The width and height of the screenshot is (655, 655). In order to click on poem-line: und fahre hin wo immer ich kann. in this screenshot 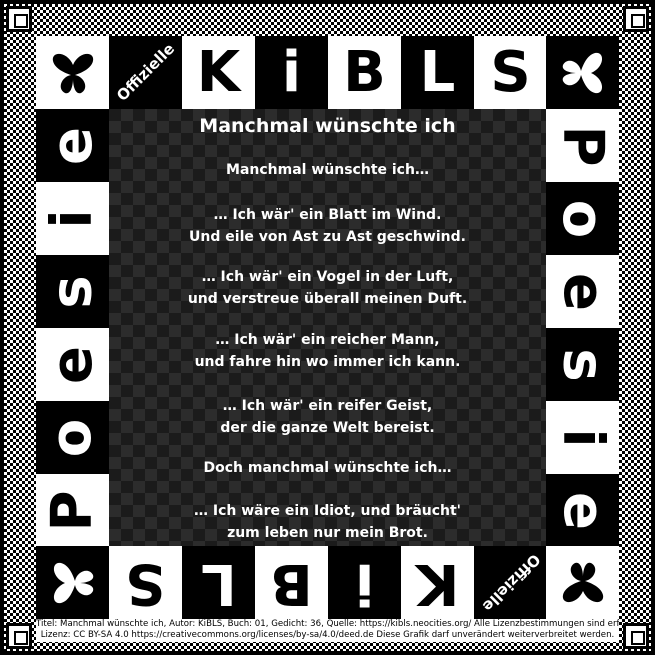, I will do `click(327, 362)`.